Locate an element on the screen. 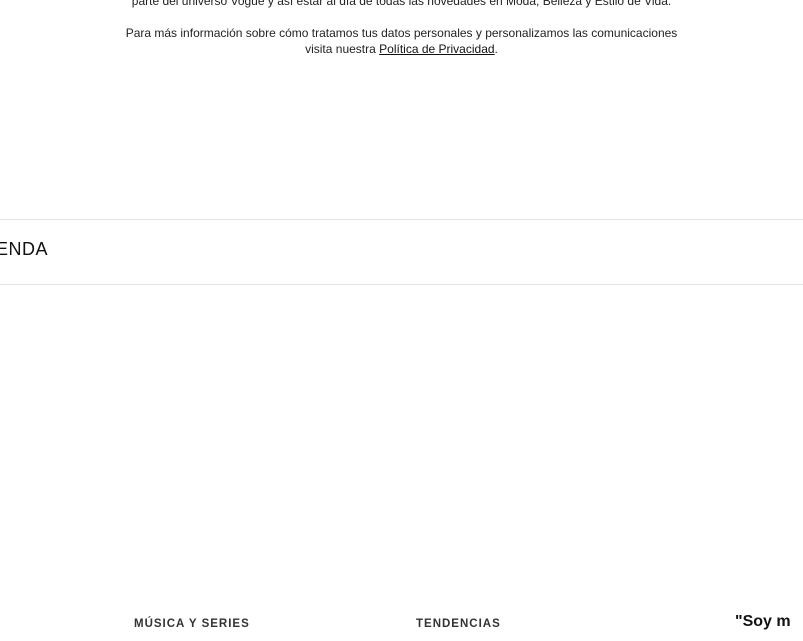  category-label-trends: TENDENCIAS is located at coordinates (458, 624).